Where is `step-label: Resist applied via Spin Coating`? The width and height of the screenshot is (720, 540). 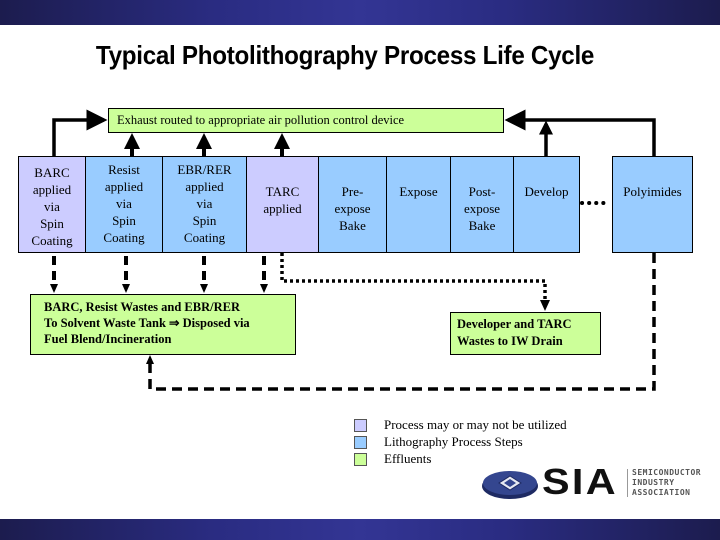
step-label: Resist applied via Spin Coating is located at coordinates (124, 203).